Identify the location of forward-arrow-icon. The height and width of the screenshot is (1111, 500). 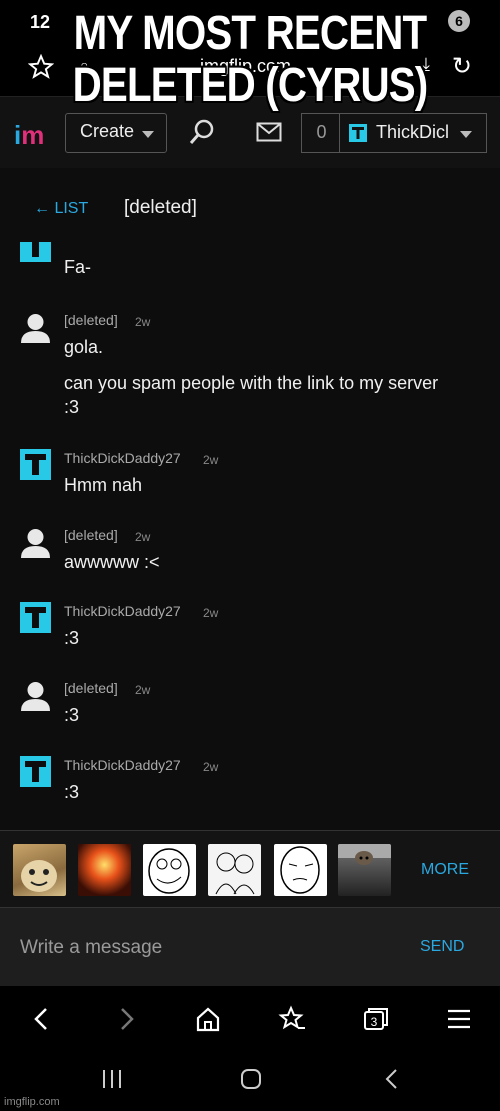
(126, 1019).